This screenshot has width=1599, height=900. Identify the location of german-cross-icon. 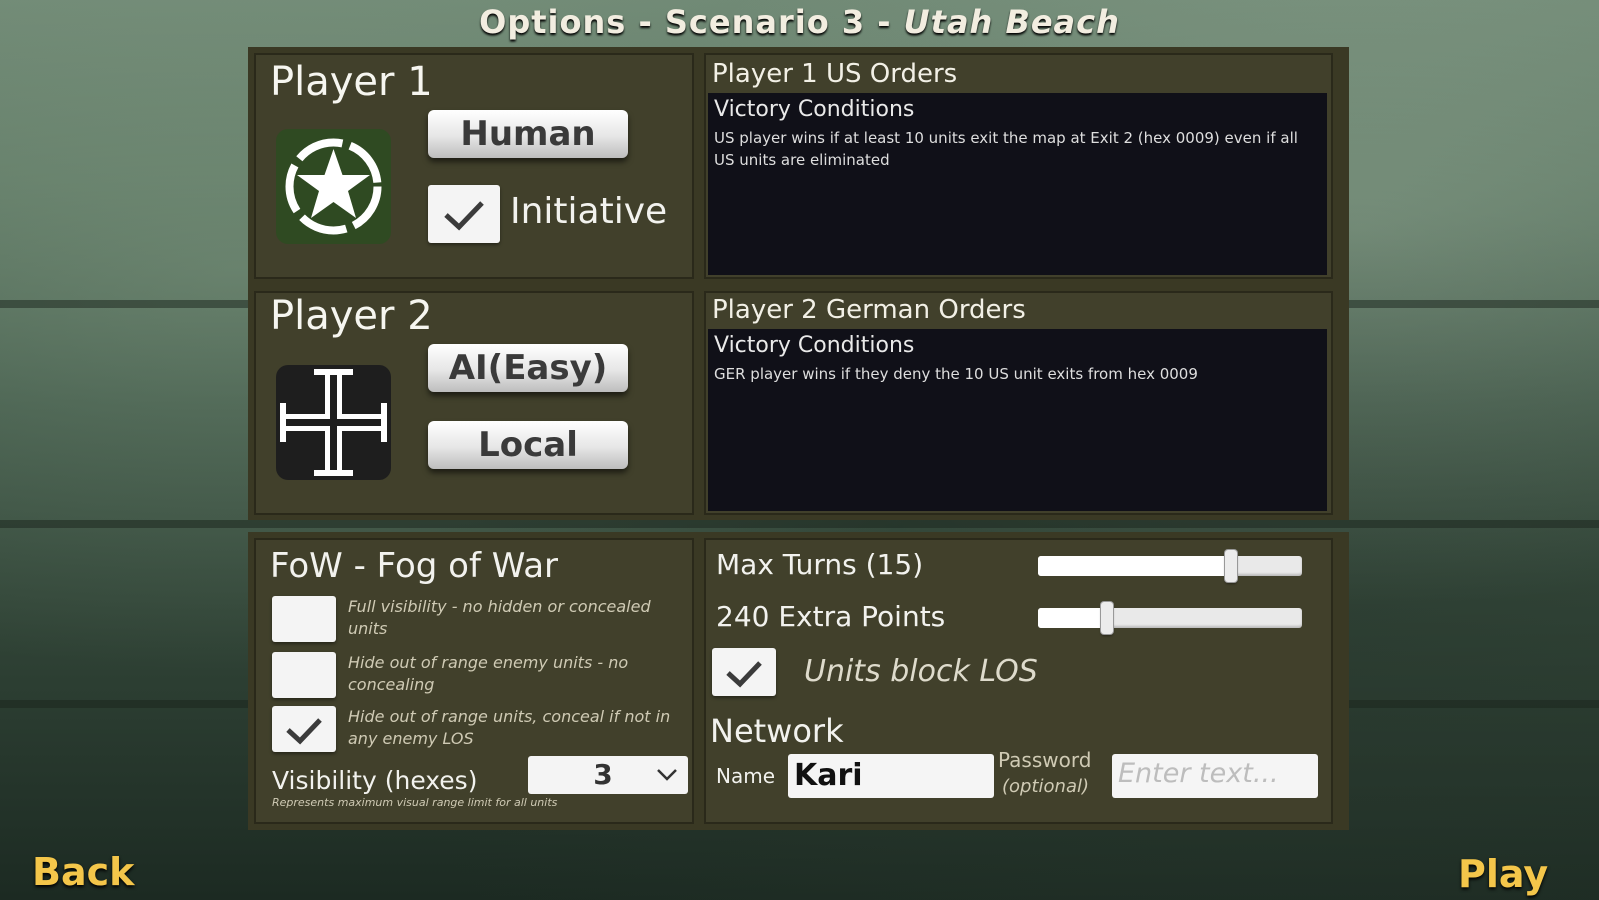
(333, 422).